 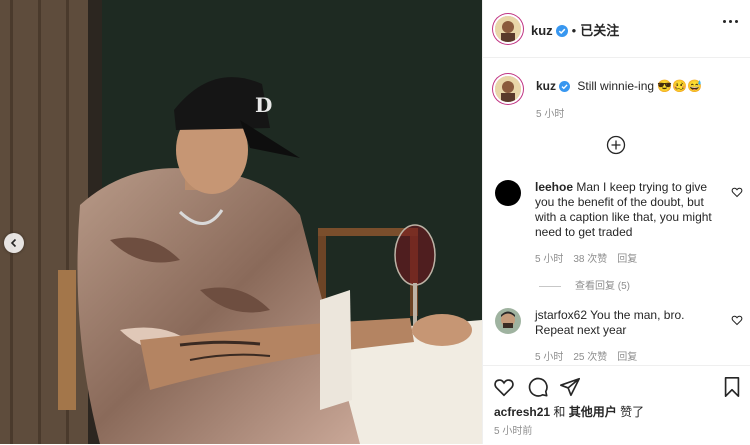 I want to click on caption-author-avatar, so click(x=508, y=89).